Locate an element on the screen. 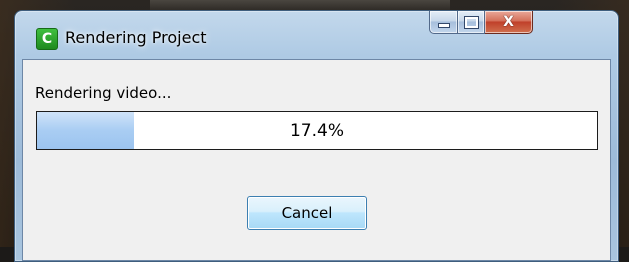 This screenshot has width=629, height=262. render-progress-bar: 17.4% is located at coordinates (317, 130).